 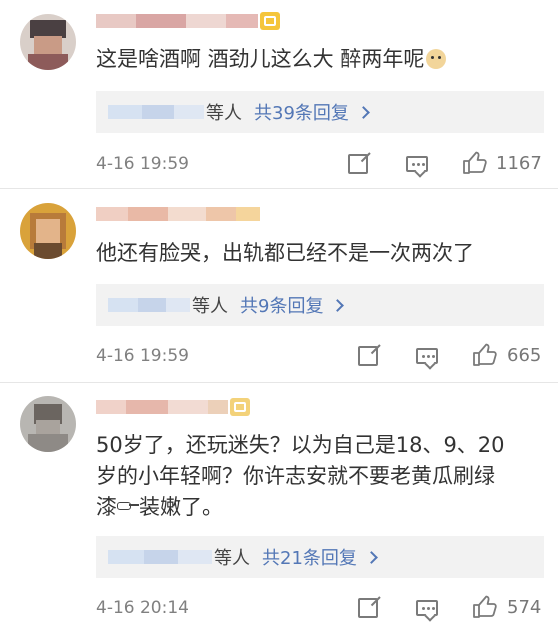 What do you see at coordinates (321, 356) in the screenshot?
I see `comment-meta: 4-16 19:59 665` at bounding box center [321, 356].